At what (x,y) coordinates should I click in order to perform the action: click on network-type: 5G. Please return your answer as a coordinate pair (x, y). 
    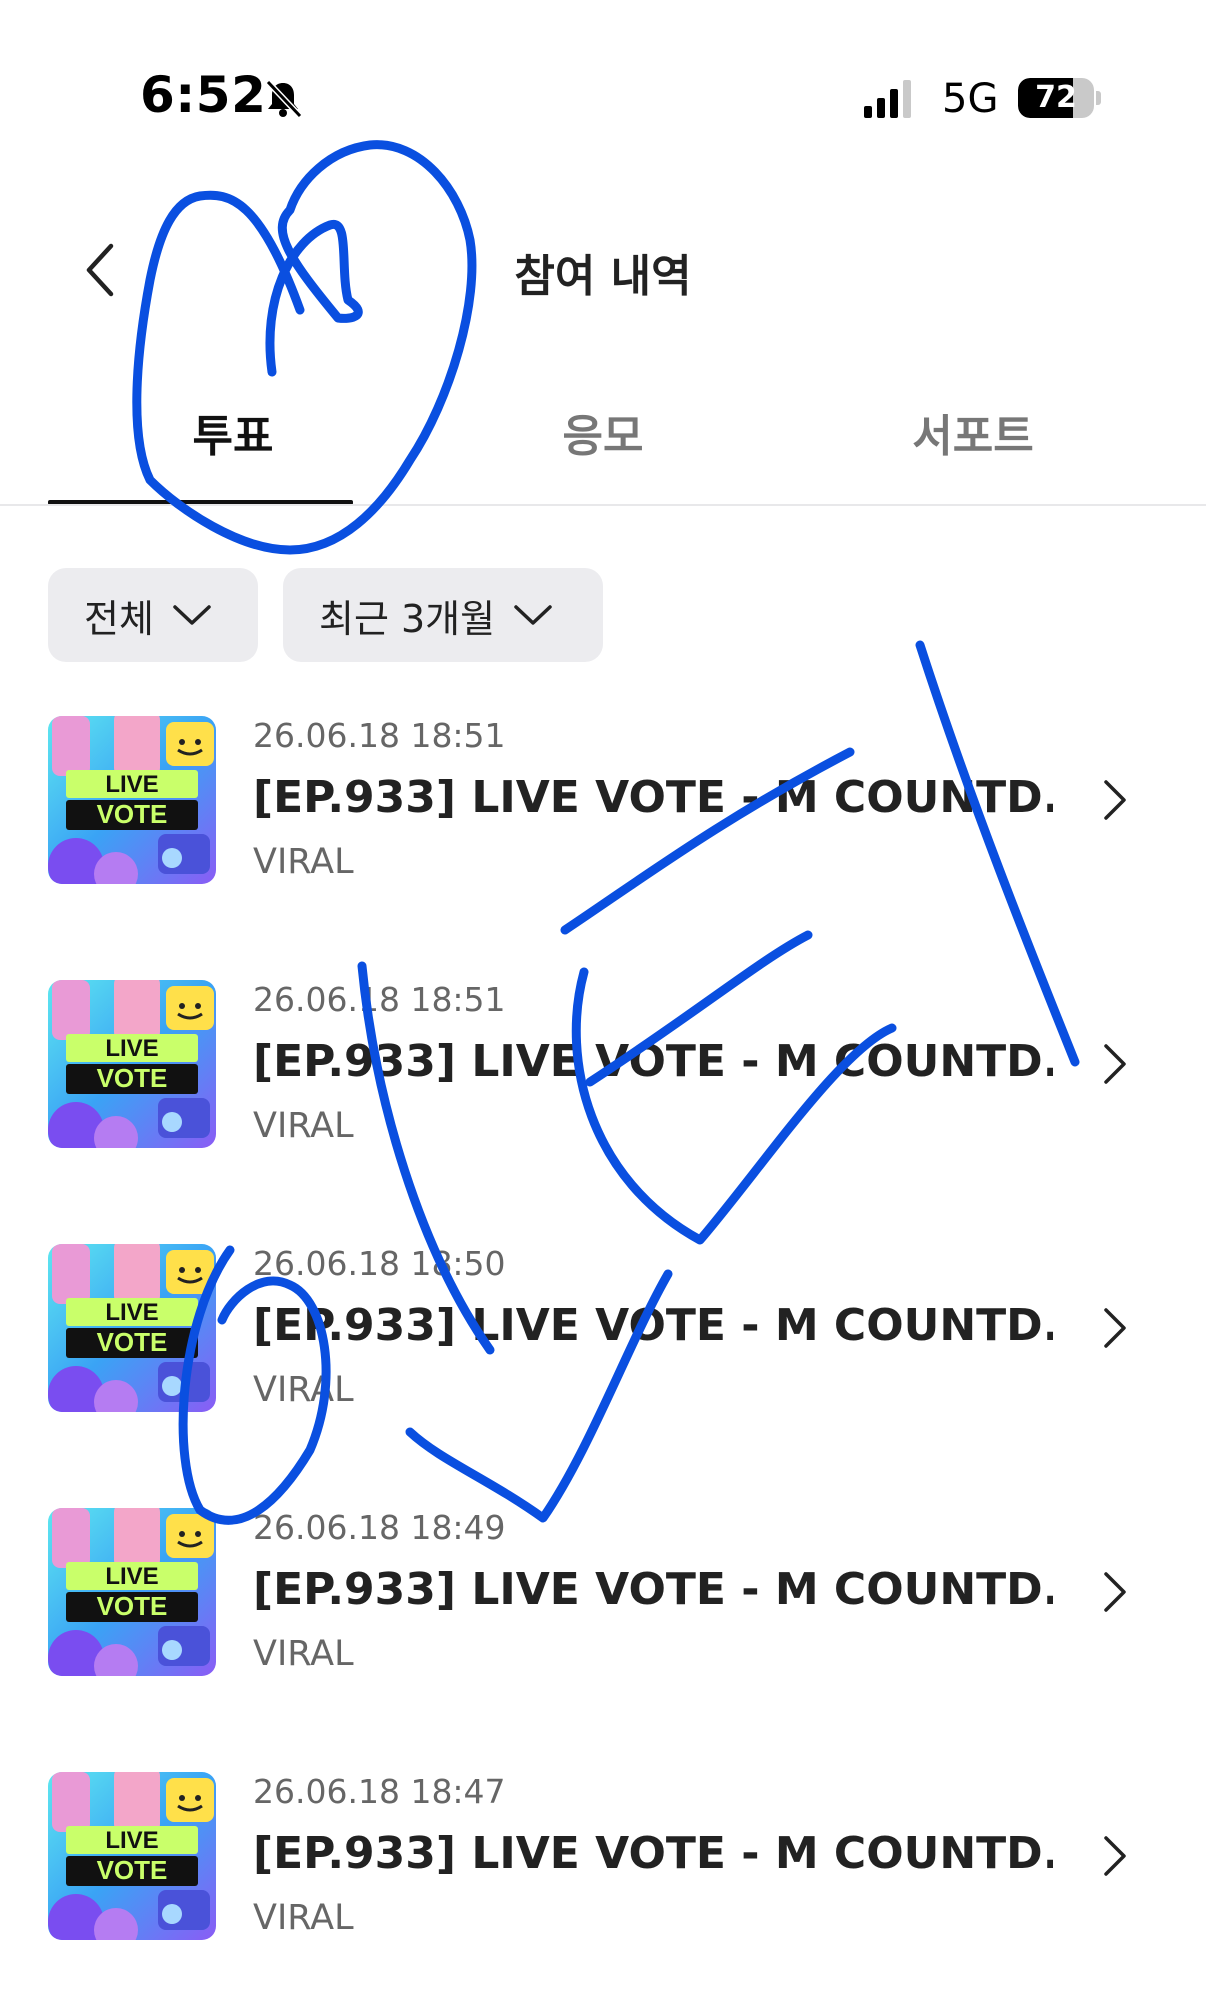
    Looking at the image, I should click on (970, 99).